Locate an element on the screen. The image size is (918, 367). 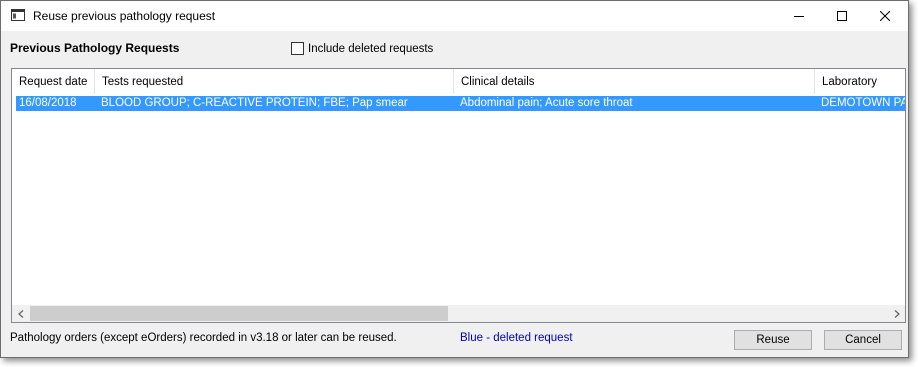
scroll-right-button is located at coordinates (896, 313).